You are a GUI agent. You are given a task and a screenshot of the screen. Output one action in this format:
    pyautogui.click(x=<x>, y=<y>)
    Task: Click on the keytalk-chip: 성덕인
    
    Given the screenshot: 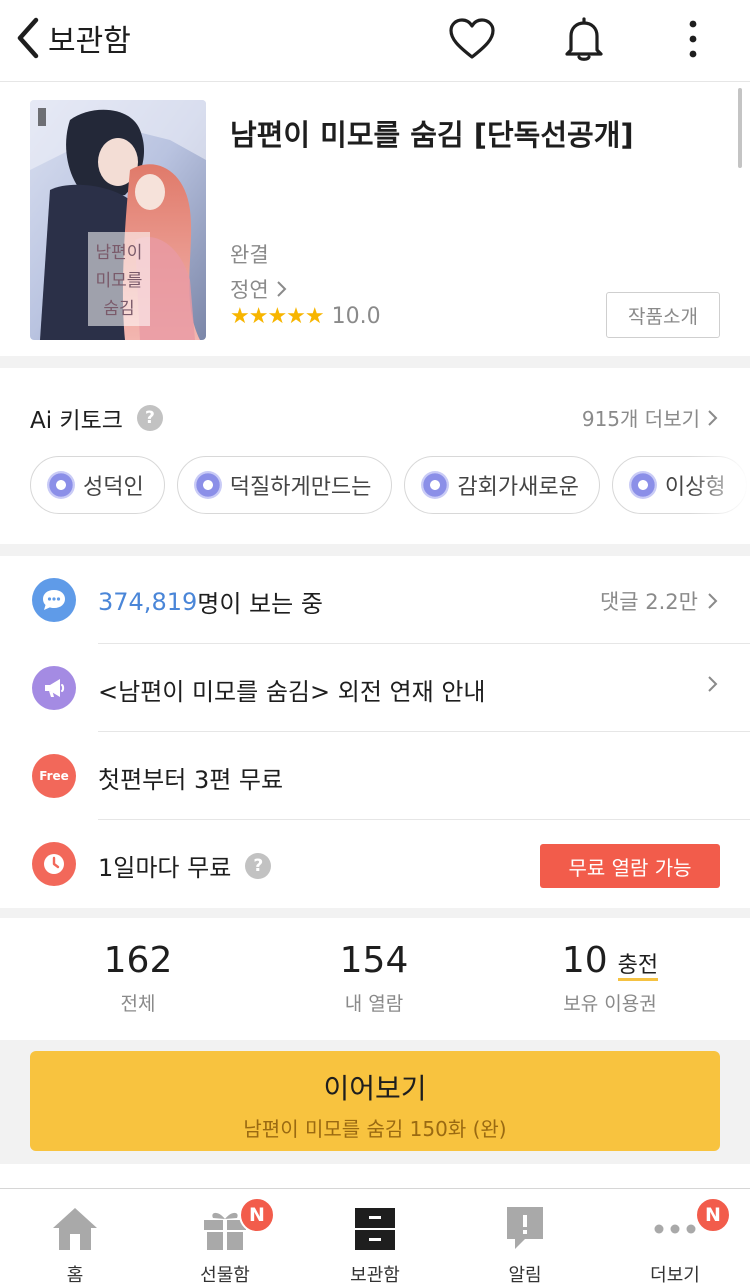 What is the action you would take?
    pyautogui.click(x=97, y=485)
    